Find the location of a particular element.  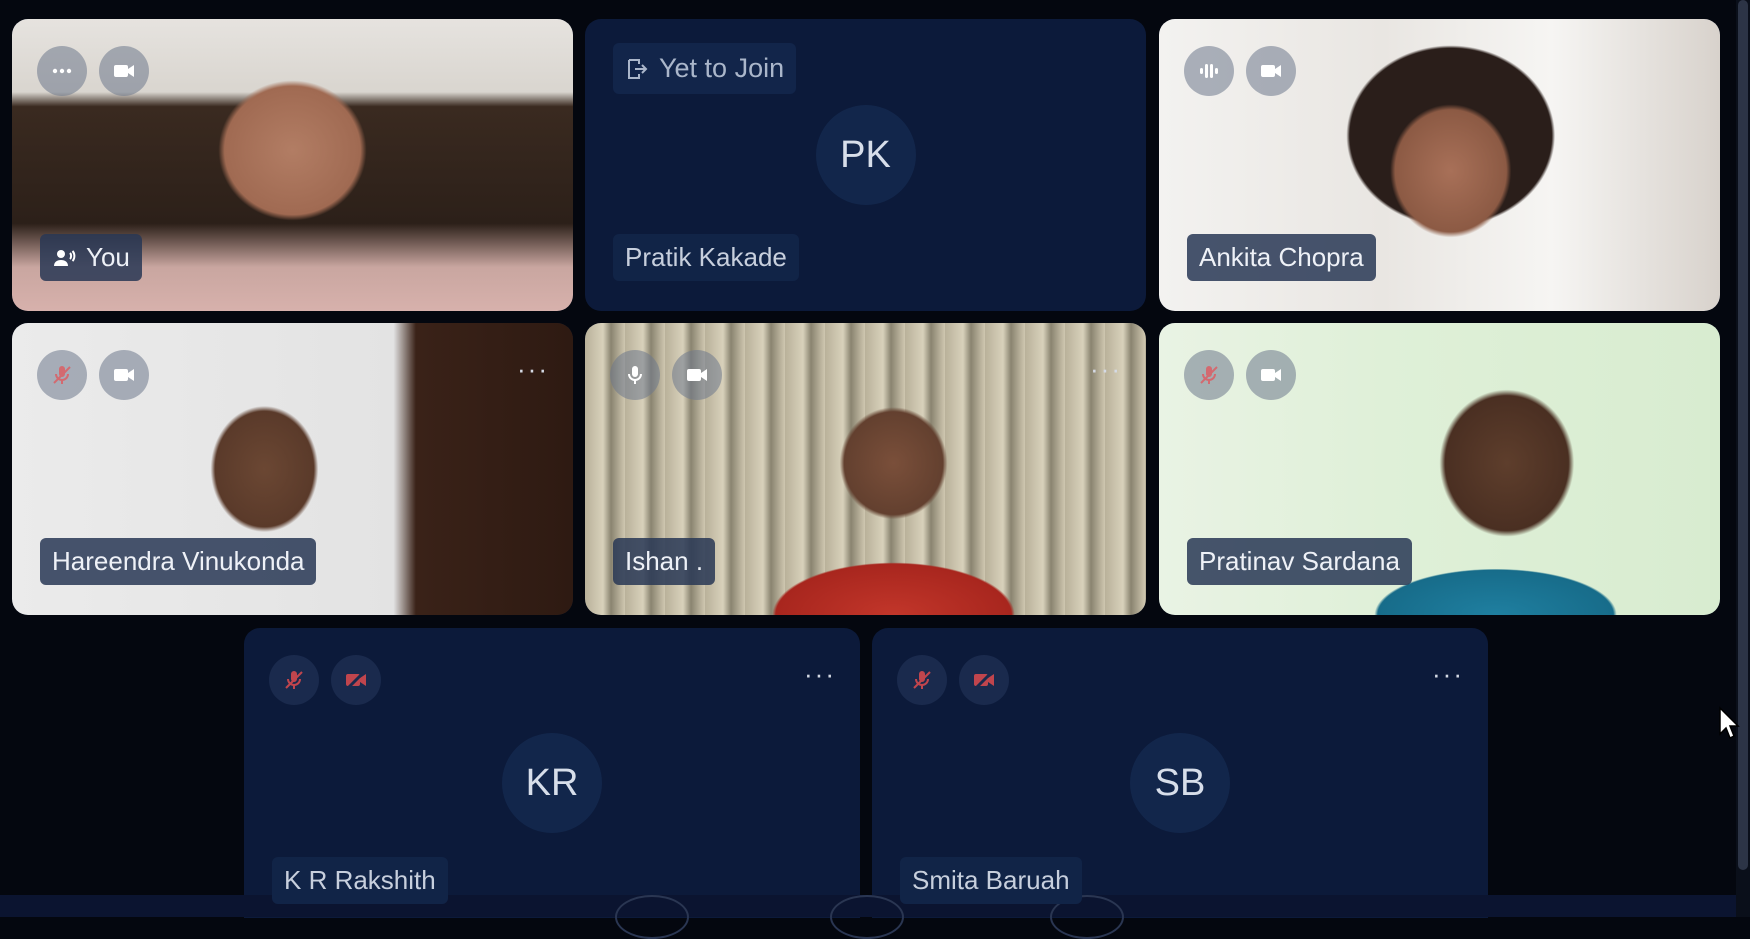

tile-pratik-kakade: Yet to Join PK Pratik Kakade is located at coordinates (865, 165).